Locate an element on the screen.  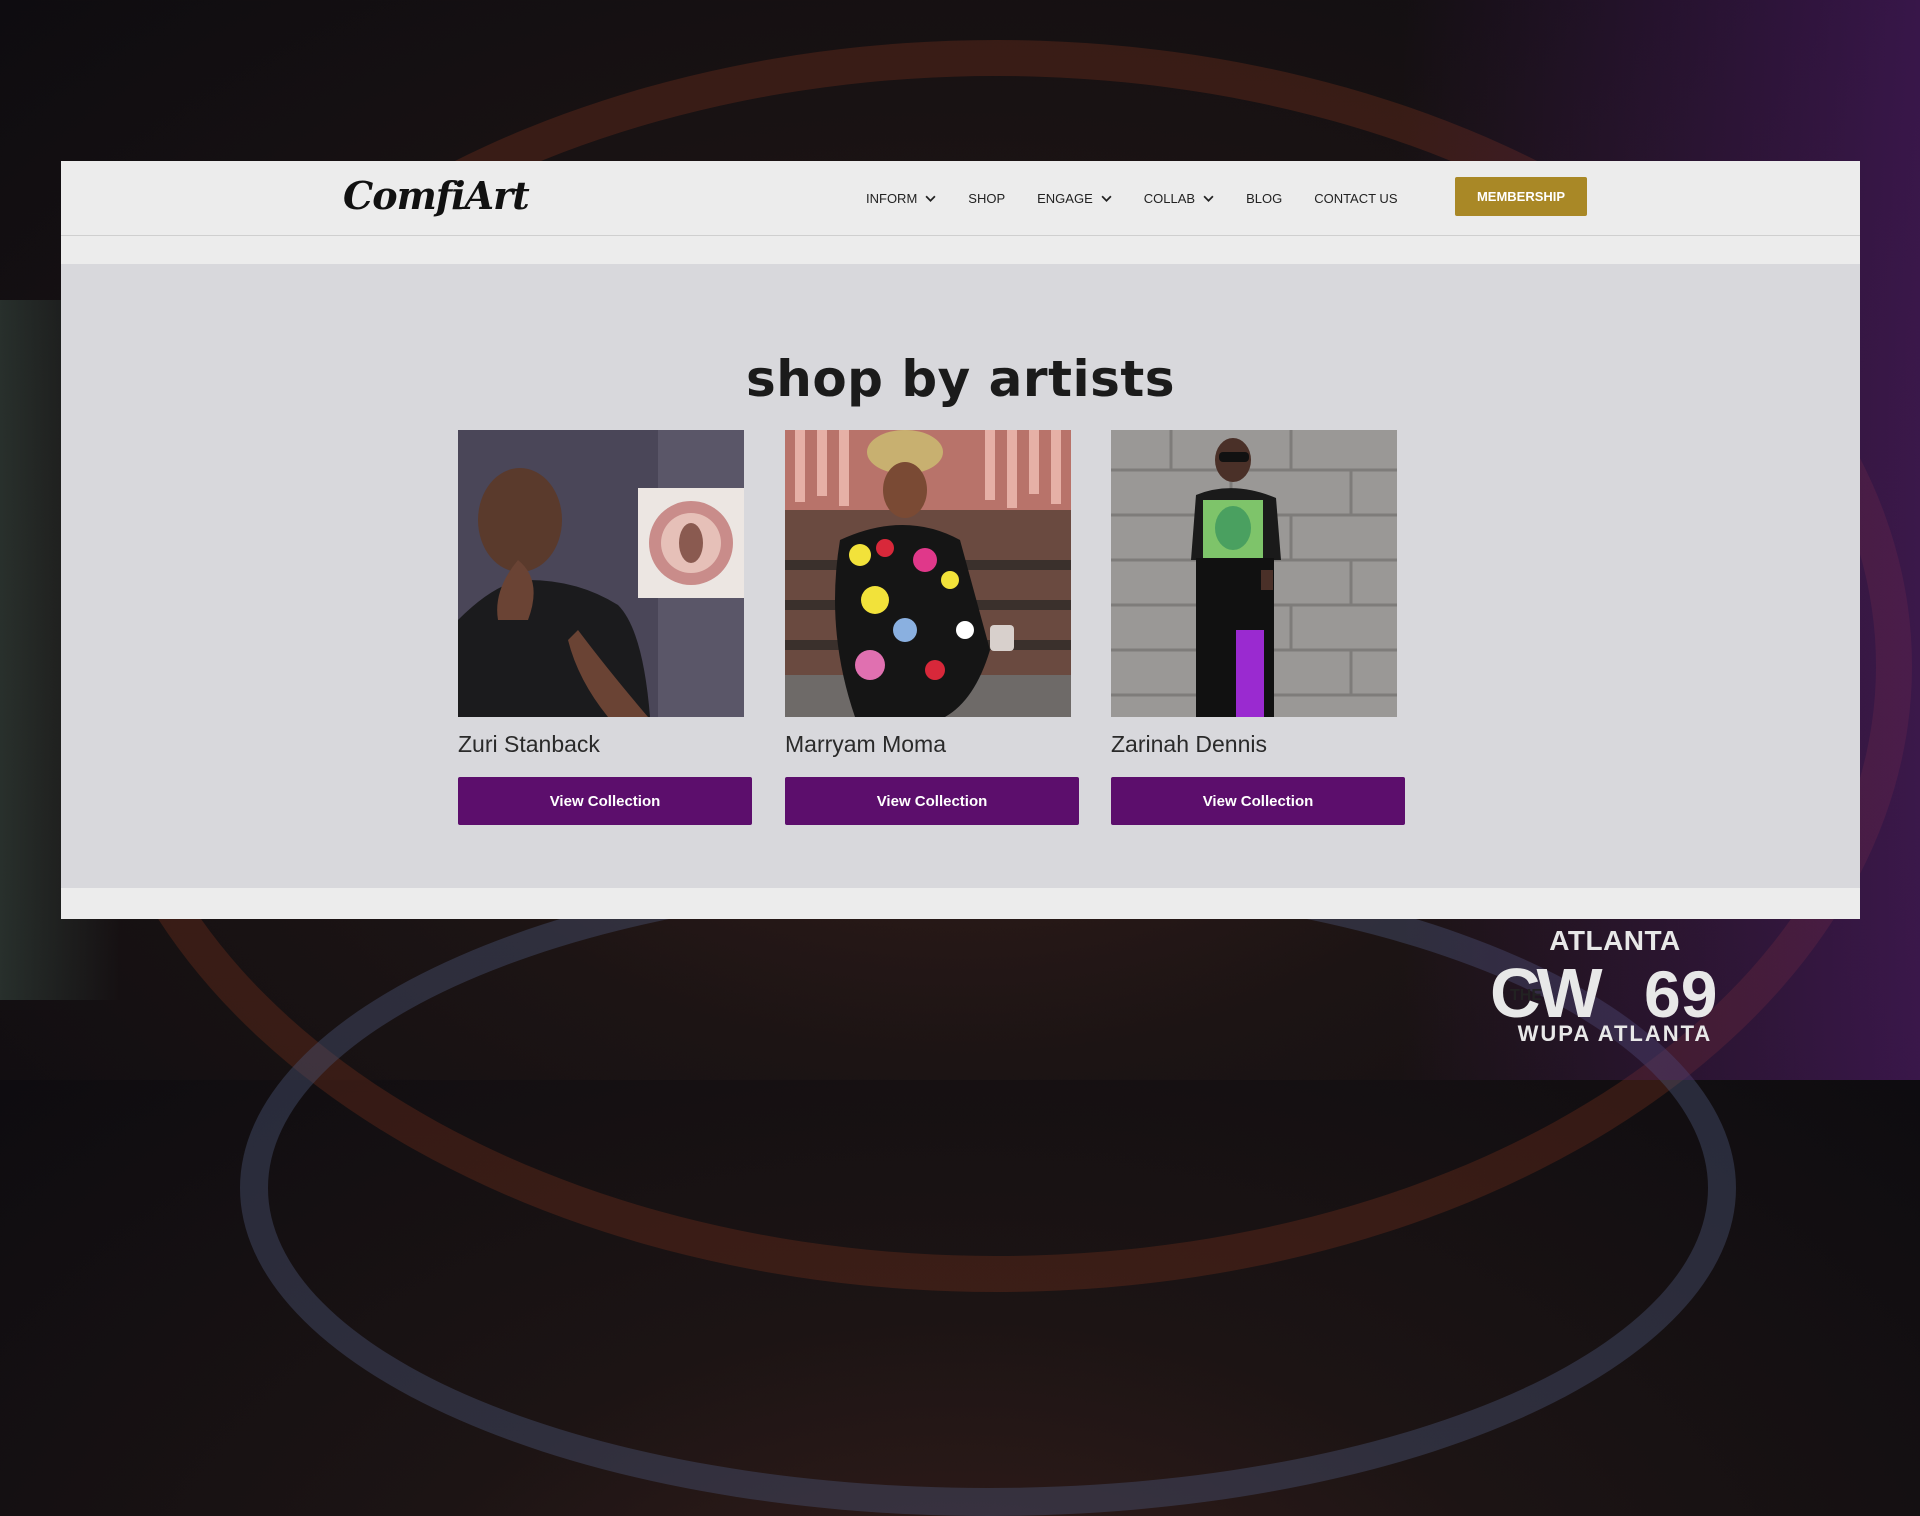
nav-item-engage: ENGAGE is located at coordinates (1074, 198).